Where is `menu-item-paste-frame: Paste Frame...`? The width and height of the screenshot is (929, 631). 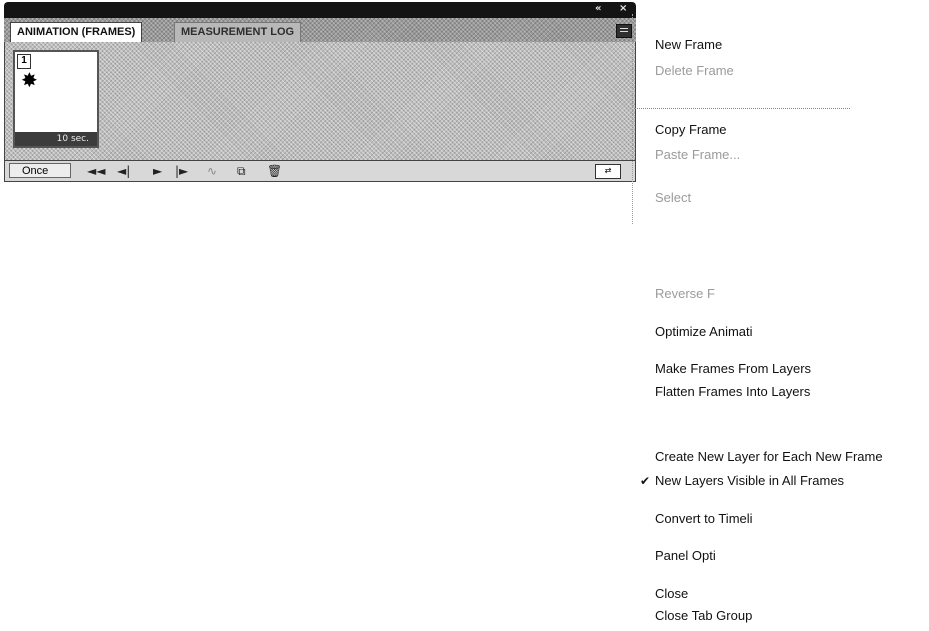
menu-item-paste-frame: Paste Frame... is located at coordinates (698, 154).